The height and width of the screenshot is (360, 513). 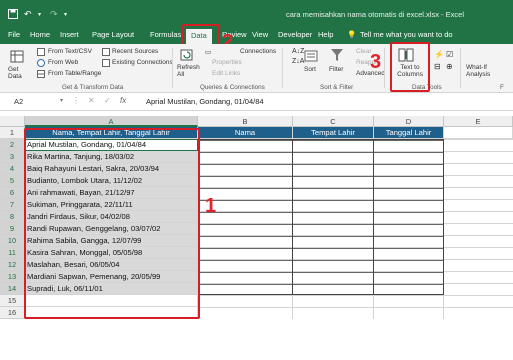 What do you see at coordinates (208, 52) in the screenshot?
I see `queries-connections-button: ▭` at bounding box center [208, 52].